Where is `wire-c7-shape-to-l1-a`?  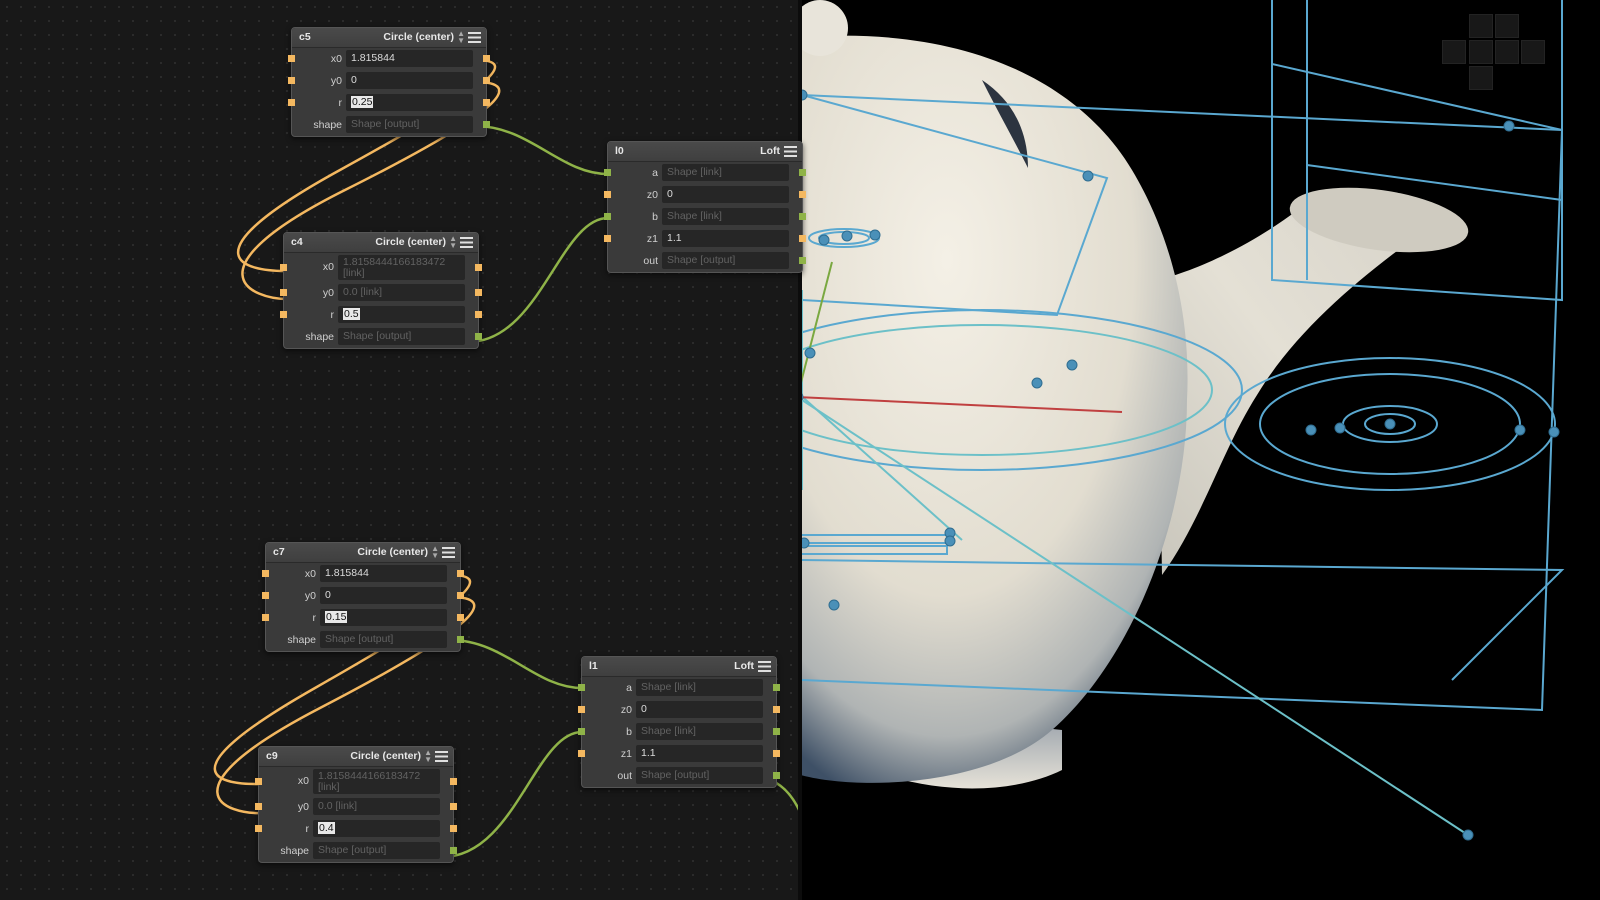
wire-c7-shape-to-l1-a is located at coordinates (516, 664).